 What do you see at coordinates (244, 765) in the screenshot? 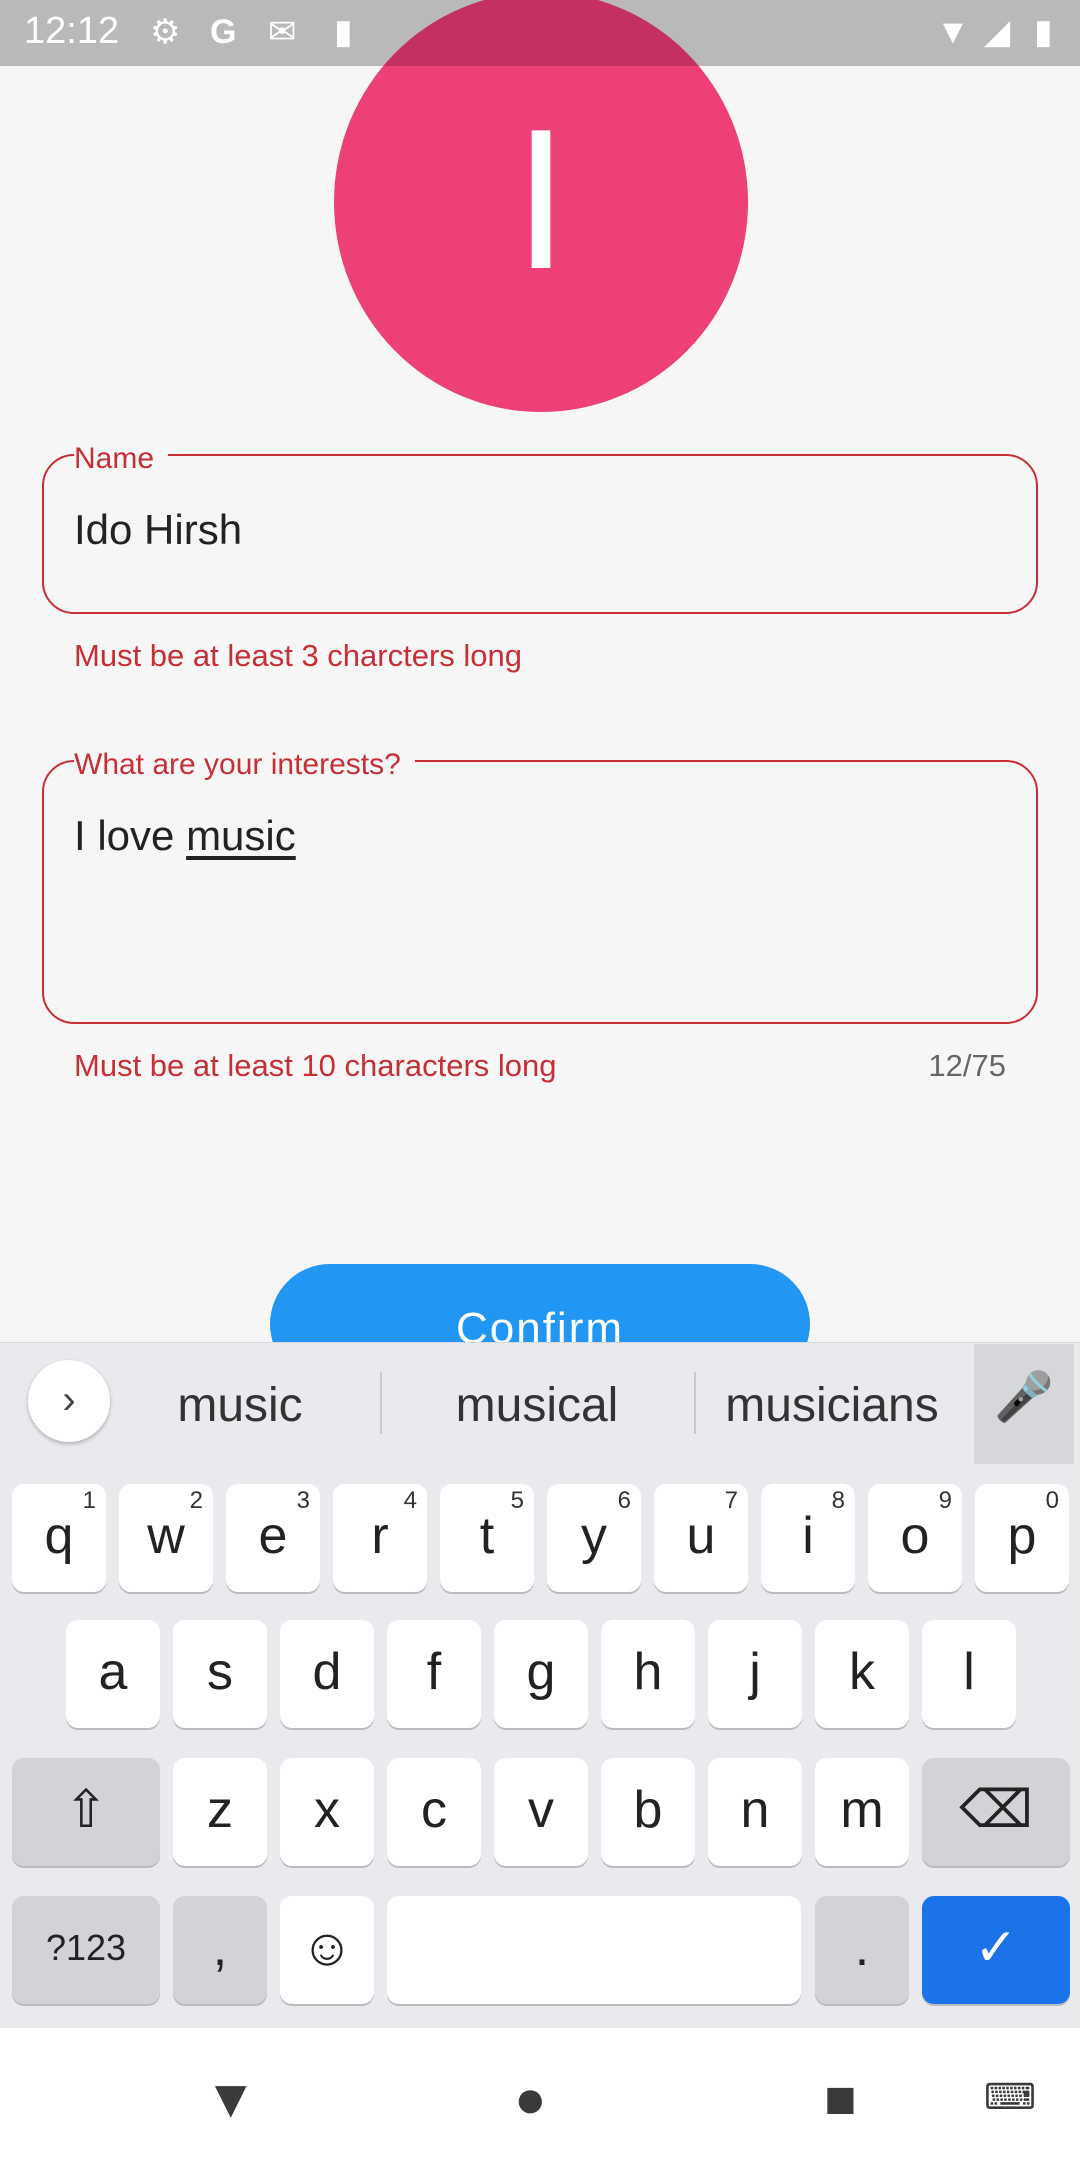
I see `interests-field-label: What are your interests?` at bounding box center [244, 765].